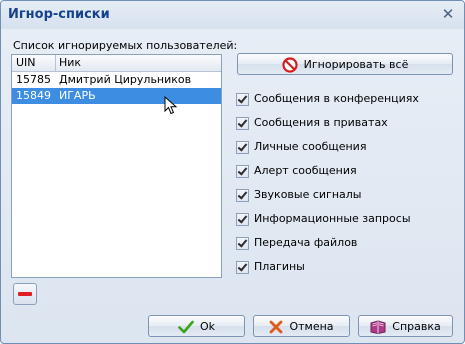 This screenshot has width=465, height=344. What do you see at coordinates (125, 79) in the screenshot?
I see `row-nick: Дмитрий Цирульников` at bounding box center [125, 79].